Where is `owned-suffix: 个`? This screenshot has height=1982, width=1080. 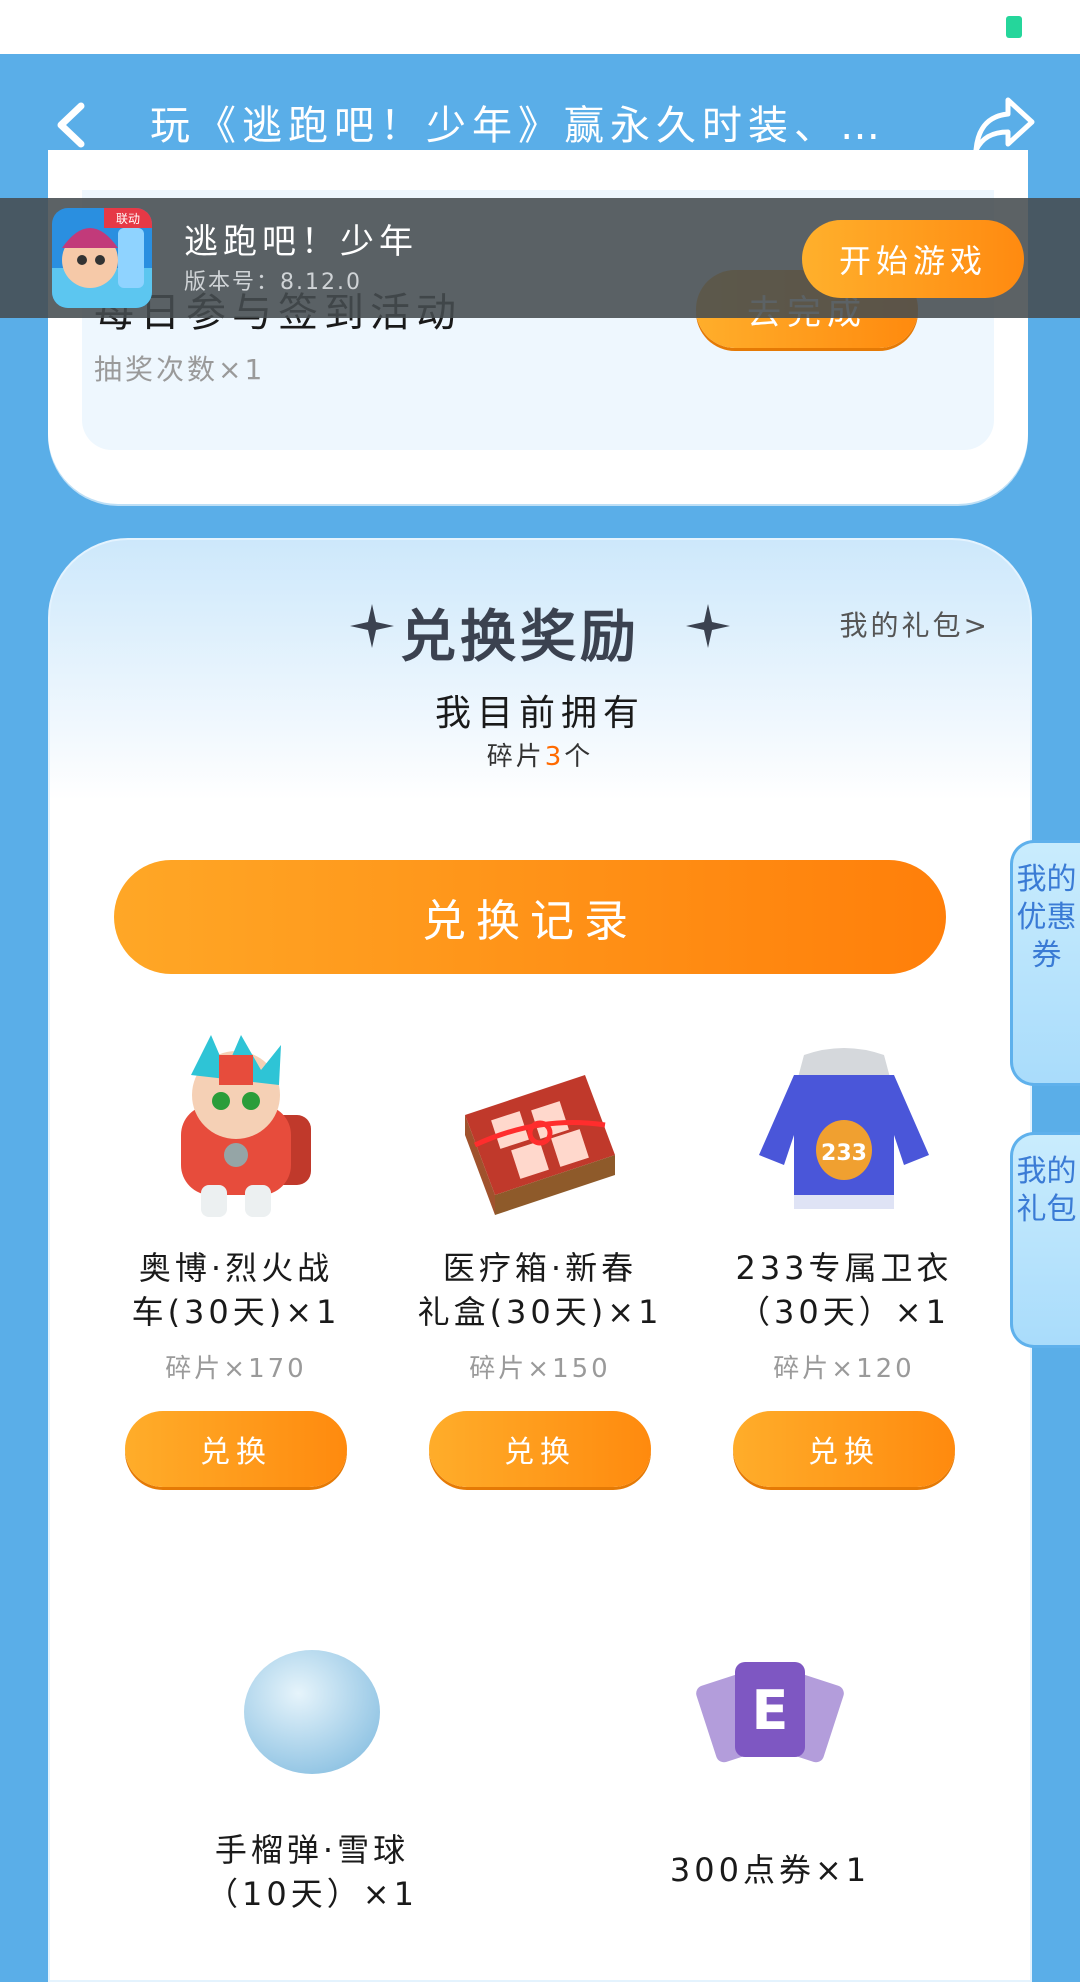
owned-suffix: 个 is located at coordinates (579, 757).